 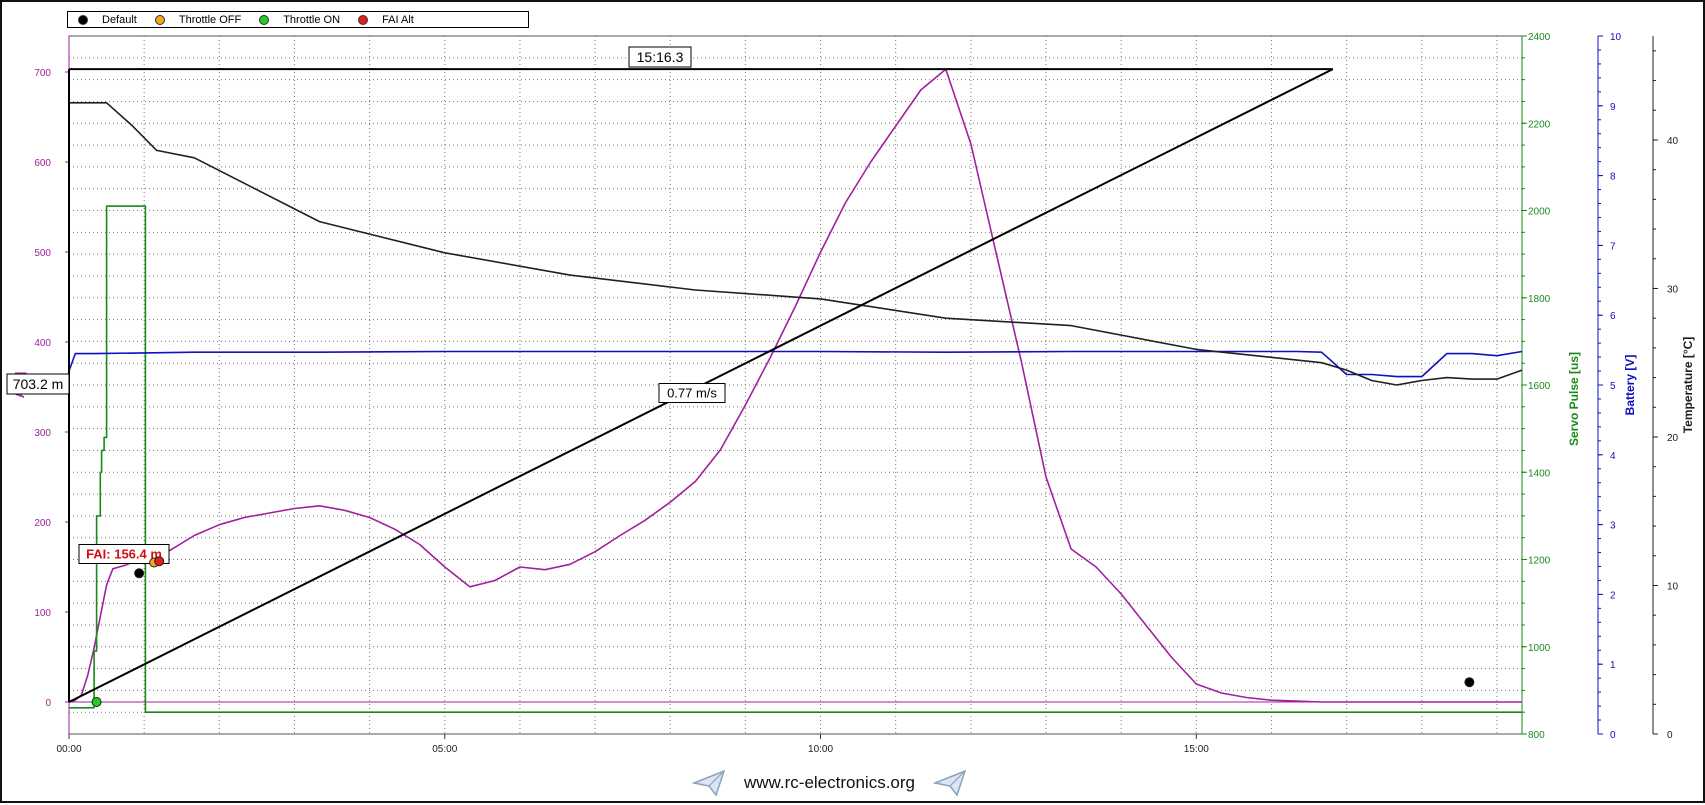 I want to click on temperature-tick-label: 10, so click(x=1673, y=586).